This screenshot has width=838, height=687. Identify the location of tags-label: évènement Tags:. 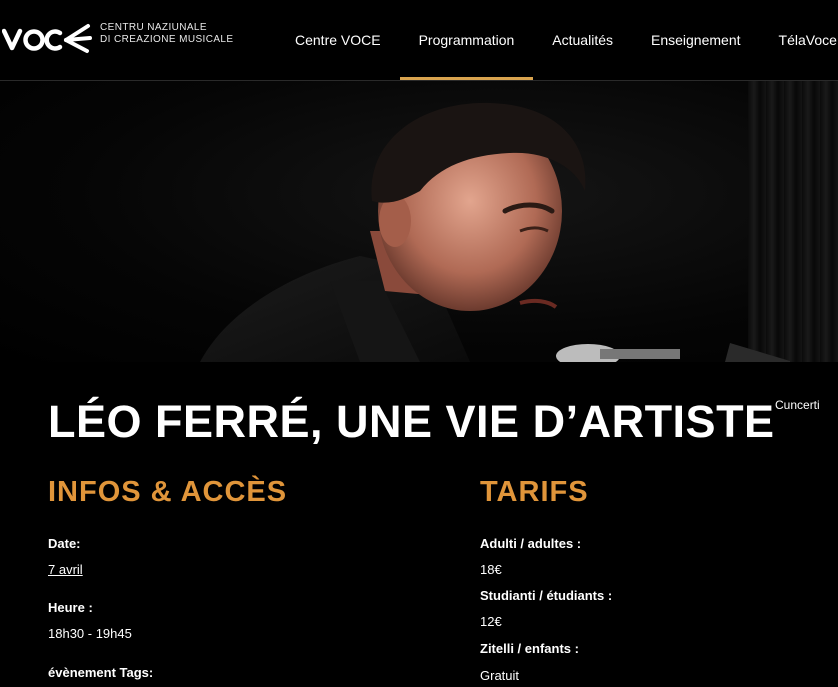
(101, 672).